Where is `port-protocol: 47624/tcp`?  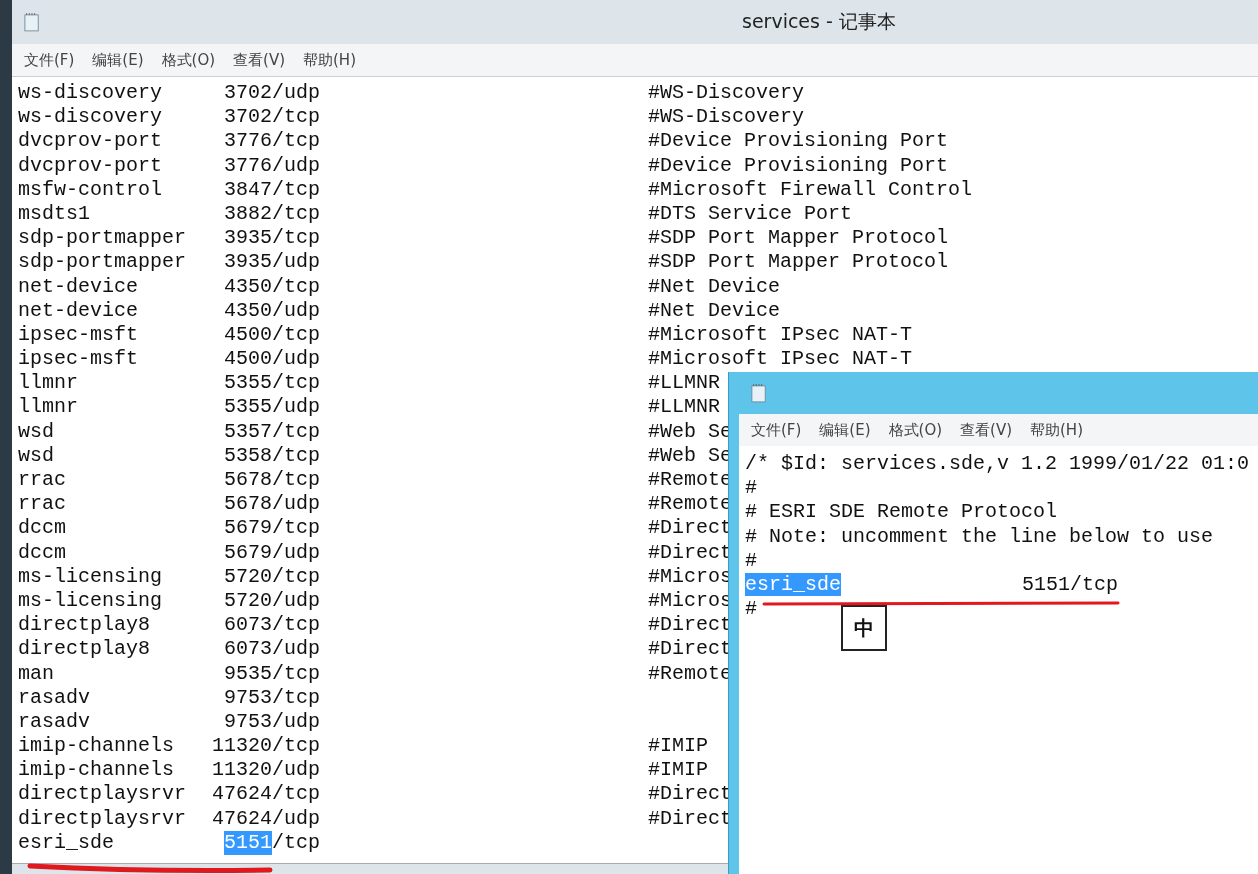 port-protocol: 47624/tcp is located at coordinates (265, 794).